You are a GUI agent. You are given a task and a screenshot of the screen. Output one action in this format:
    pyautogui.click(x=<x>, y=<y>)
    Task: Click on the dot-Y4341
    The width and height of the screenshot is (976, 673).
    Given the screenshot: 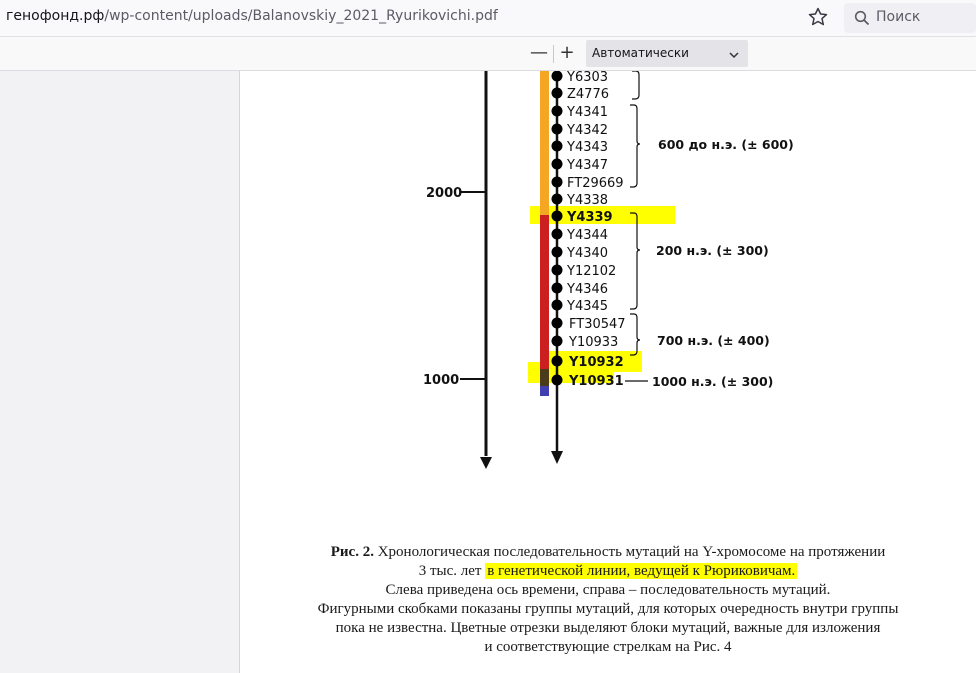 What is the action you would take?
    pyautogui.click(x=557, y=111)
    